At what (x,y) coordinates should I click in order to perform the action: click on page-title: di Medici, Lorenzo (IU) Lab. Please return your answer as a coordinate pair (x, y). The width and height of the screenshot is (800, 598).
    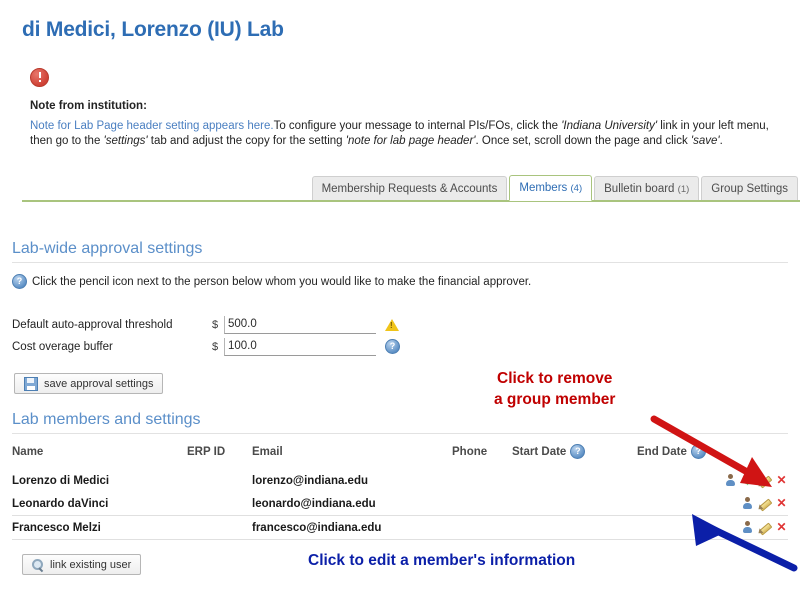
    Looking at the image, I should click on (153, 29).